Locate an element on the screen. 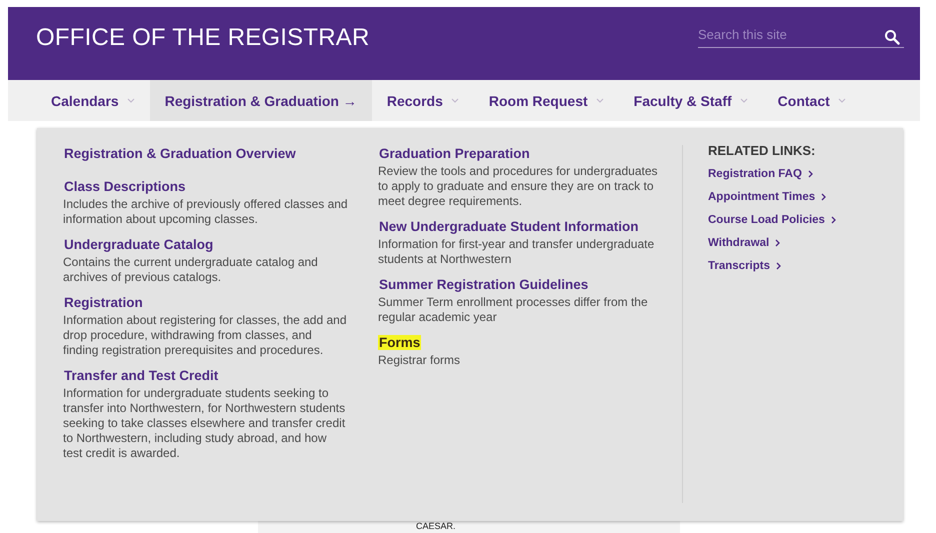 The image size is (936, 533). menu-description: Review the tools and procedures for undergraduates to apply to graduate and ensure they are on track to meet degree requirements. is located at coordinates (518, 186).